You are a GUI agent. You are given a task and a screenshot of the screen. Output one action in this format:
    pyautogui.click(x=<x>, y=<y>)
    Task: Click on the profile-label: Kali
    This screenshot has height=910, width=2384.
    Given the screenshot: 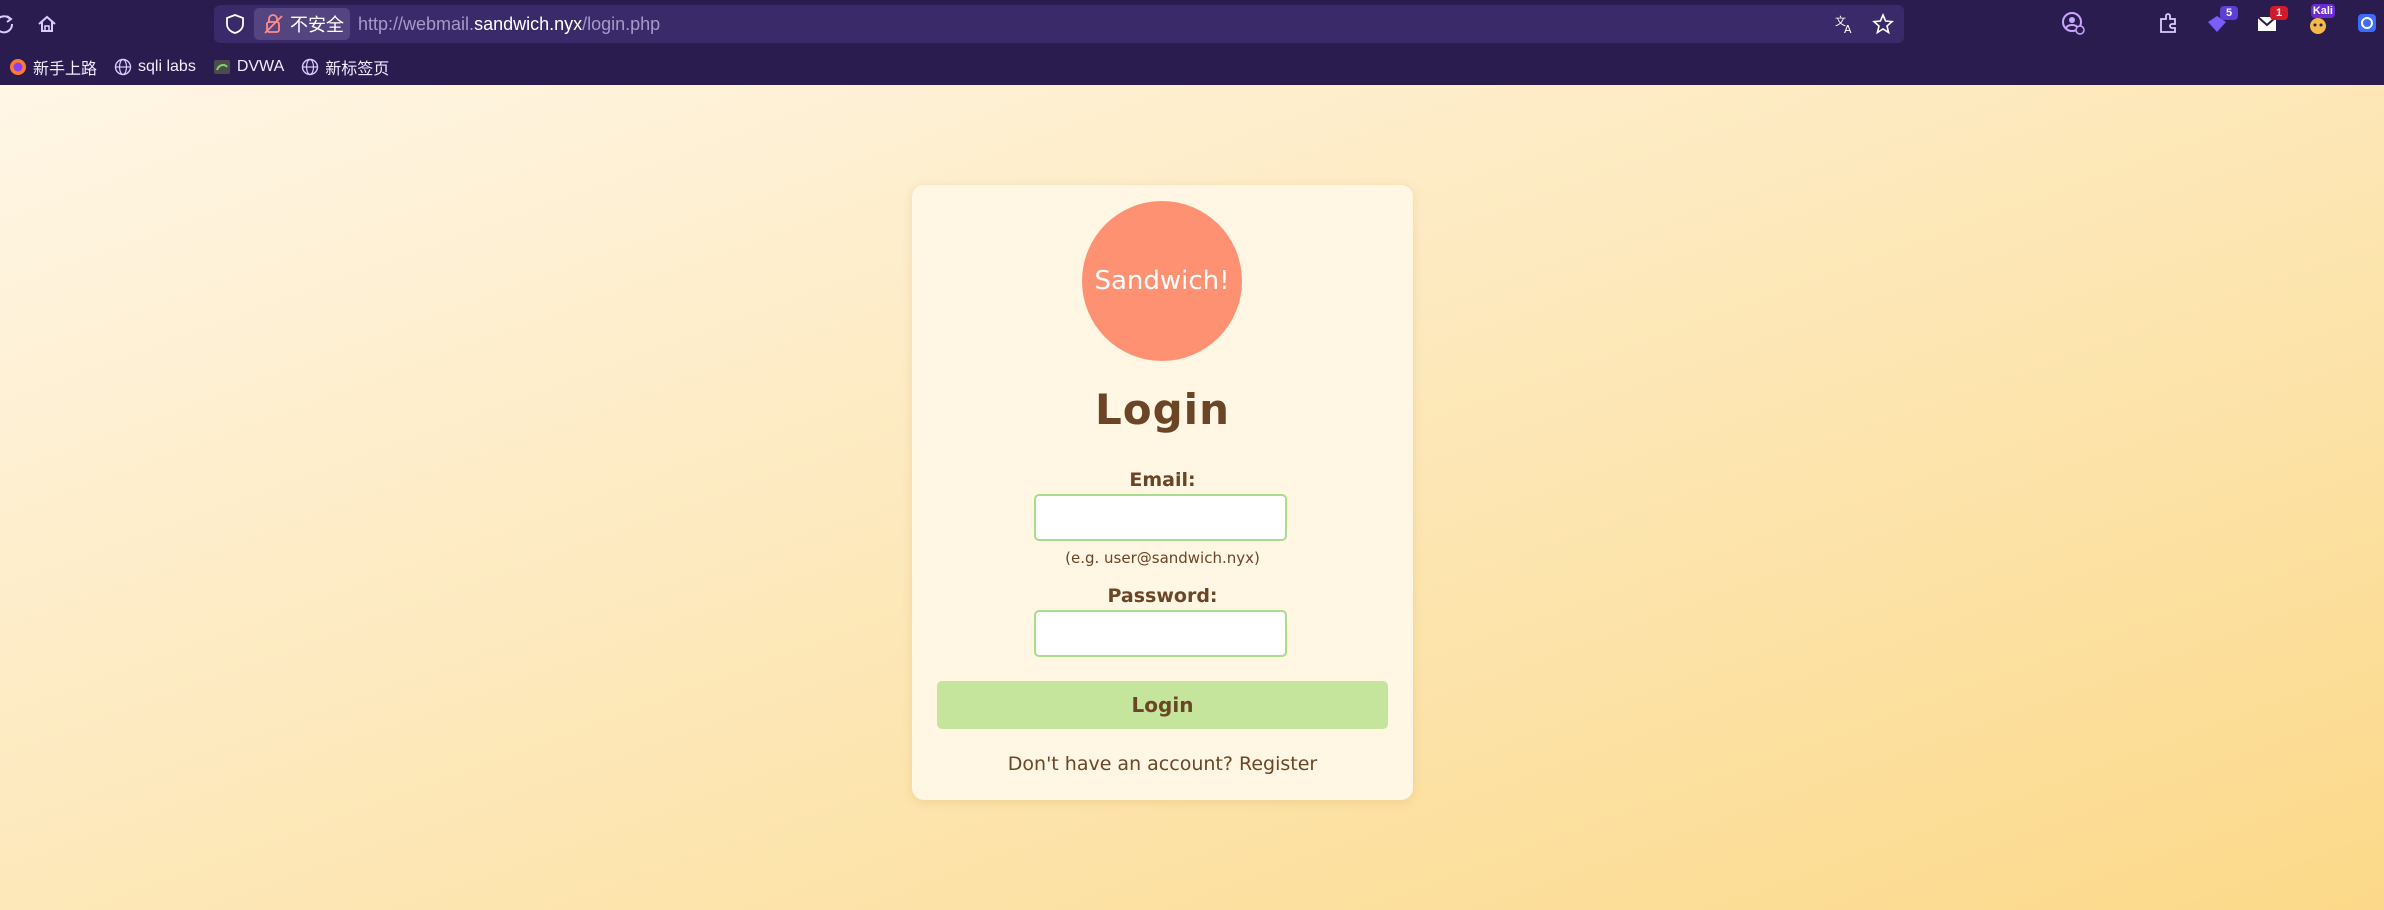 What is the action you would take?
    pyautogui.click(x=2322, y=11)
    